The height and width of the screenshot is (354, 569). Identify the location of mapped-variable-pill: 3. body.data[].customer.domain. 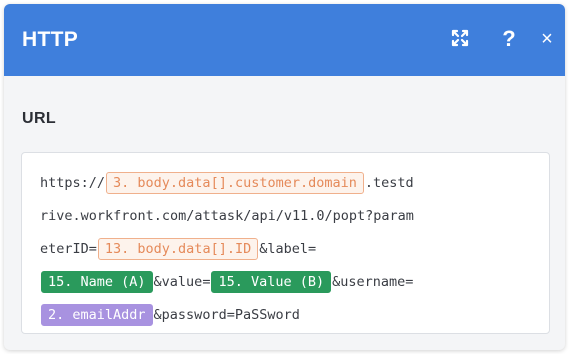
(235, 183).